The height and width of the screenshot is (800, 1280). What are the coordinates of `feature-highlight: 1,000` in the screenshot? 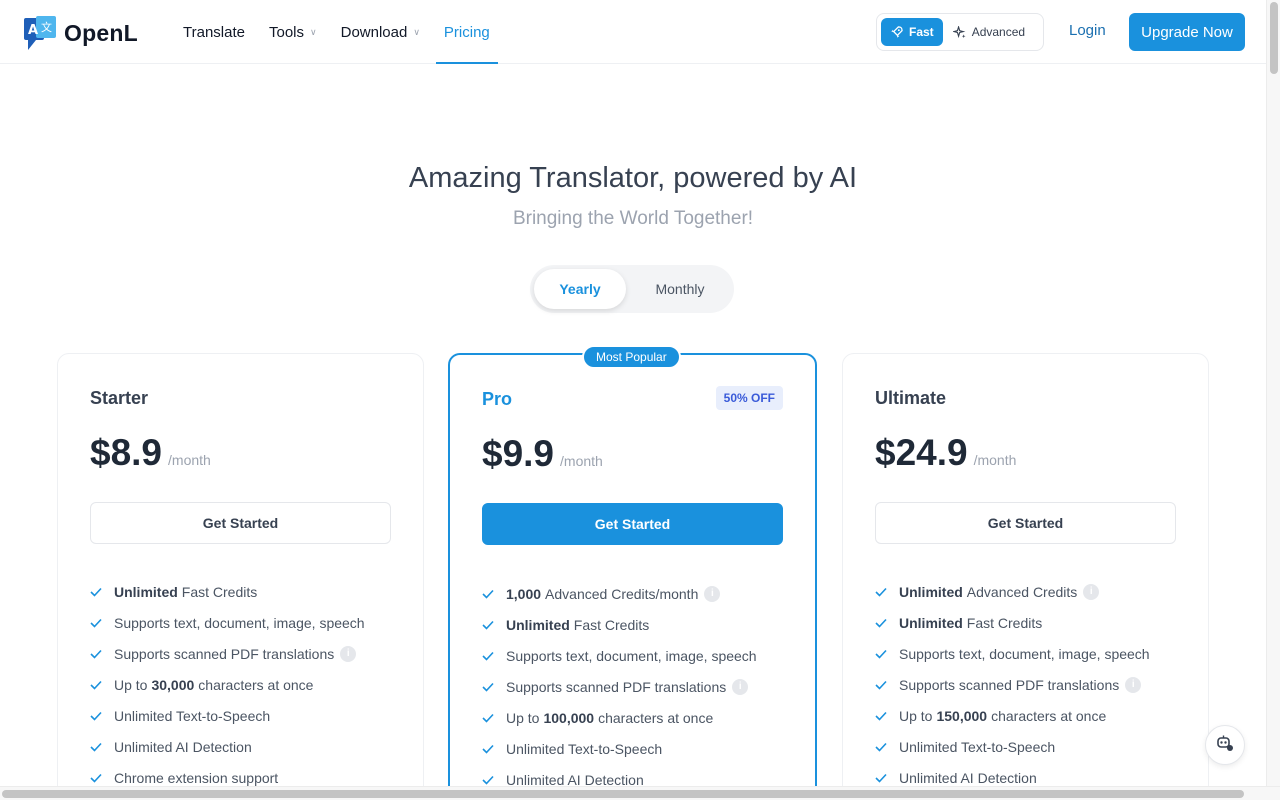 It's located at (524, 593).